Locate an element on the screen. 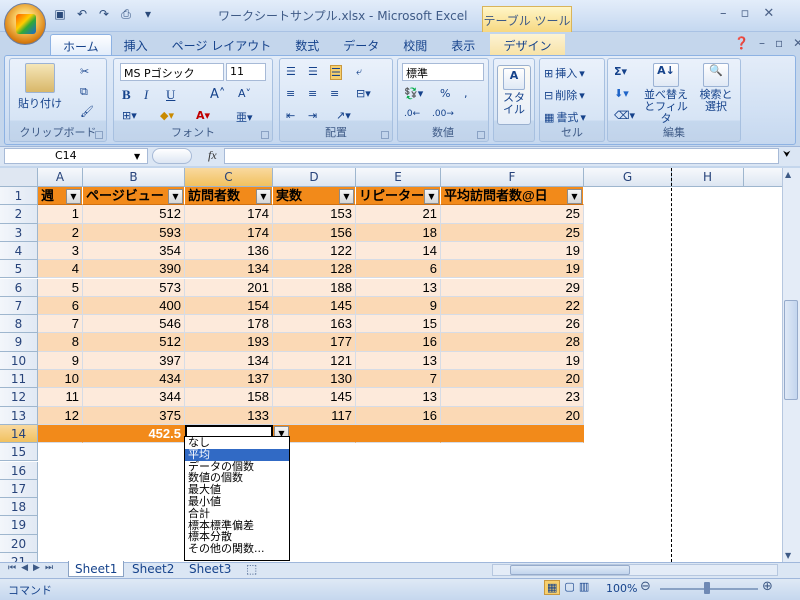  zoom-out-icon: ⊖ is located at coordinates (645, 586).